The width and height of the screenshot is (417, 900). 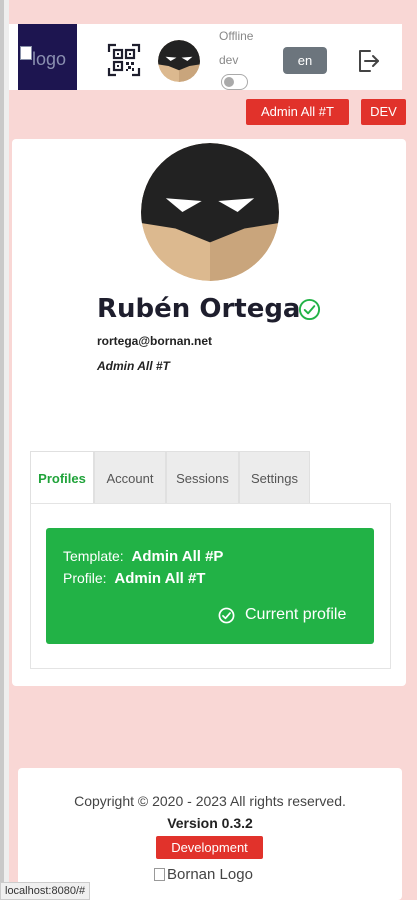 I want to click on connection-status: Offline, so click(x=236, y=36).